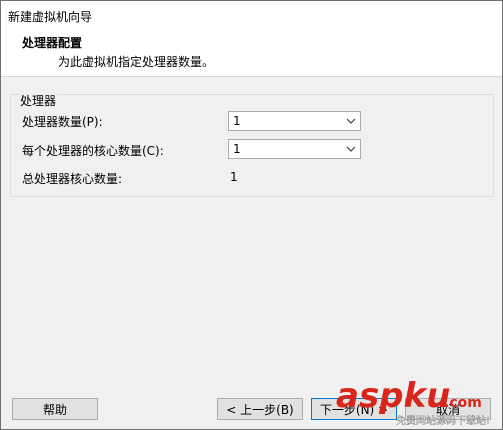 The image size is (503, 430). I want to click on svg-text: .com, so click(463, 403).